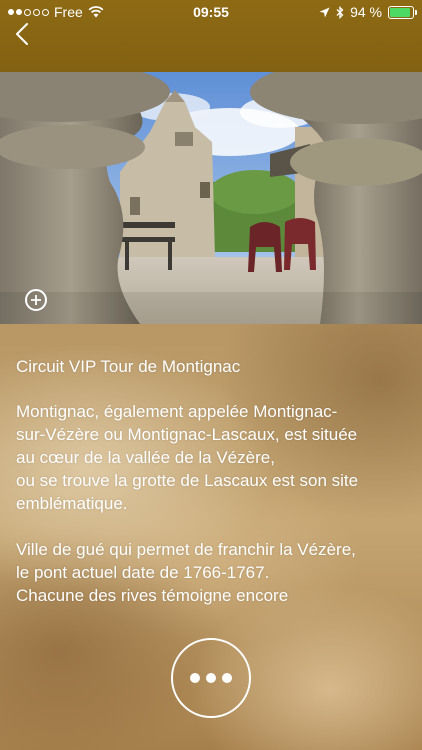  What do you see at coordinates (211, 12) in the screenshot?
I see `status-bar: Free 09:55 94 %` at bounding box center [211, 12].